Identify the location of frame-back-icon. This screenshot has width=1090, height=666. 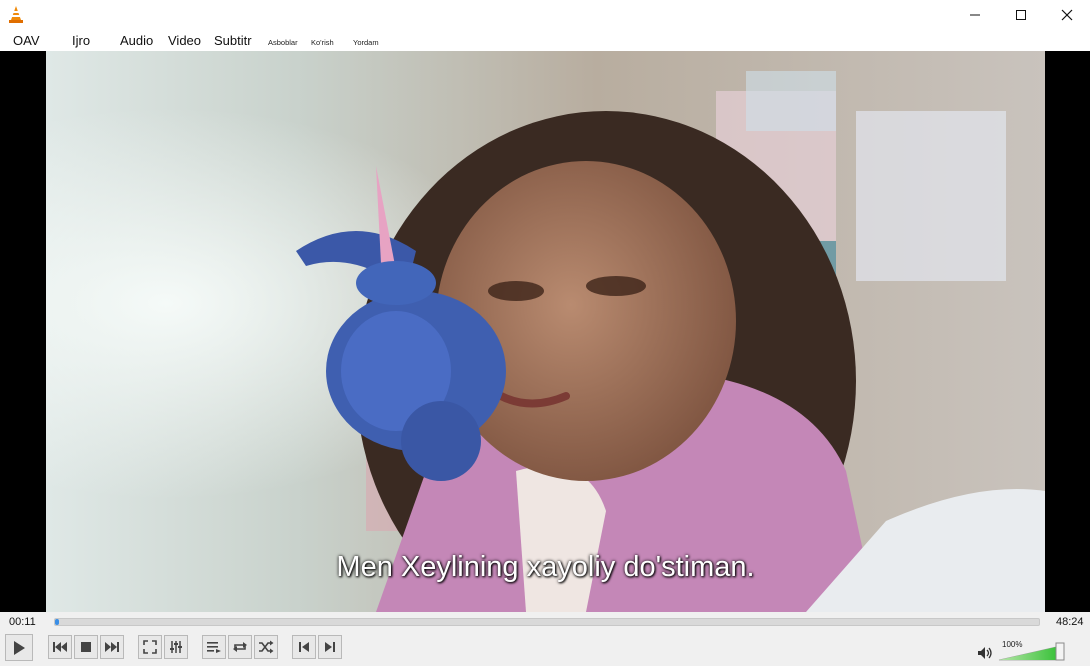
(304, 647).